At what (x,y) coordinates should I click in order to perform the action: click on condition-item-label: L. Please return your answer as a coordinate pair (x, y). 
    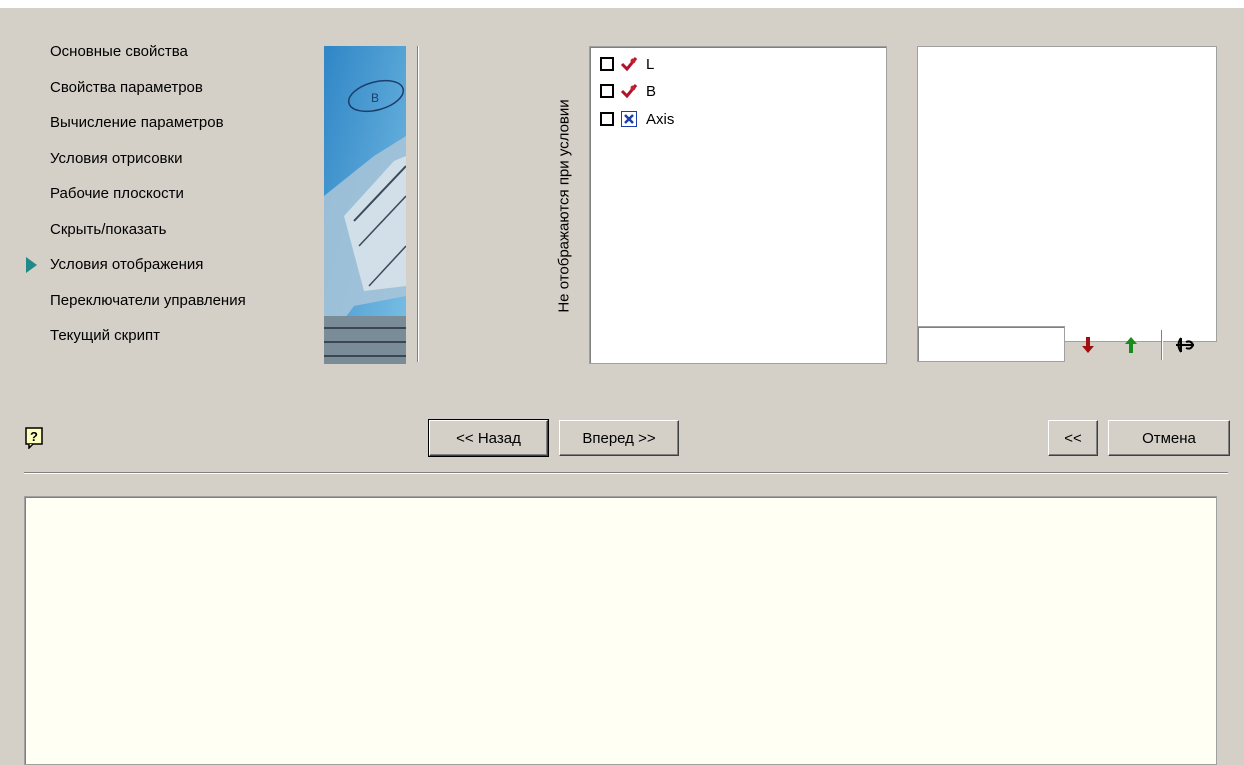
    Looking at the image, I should click on (650, 64).